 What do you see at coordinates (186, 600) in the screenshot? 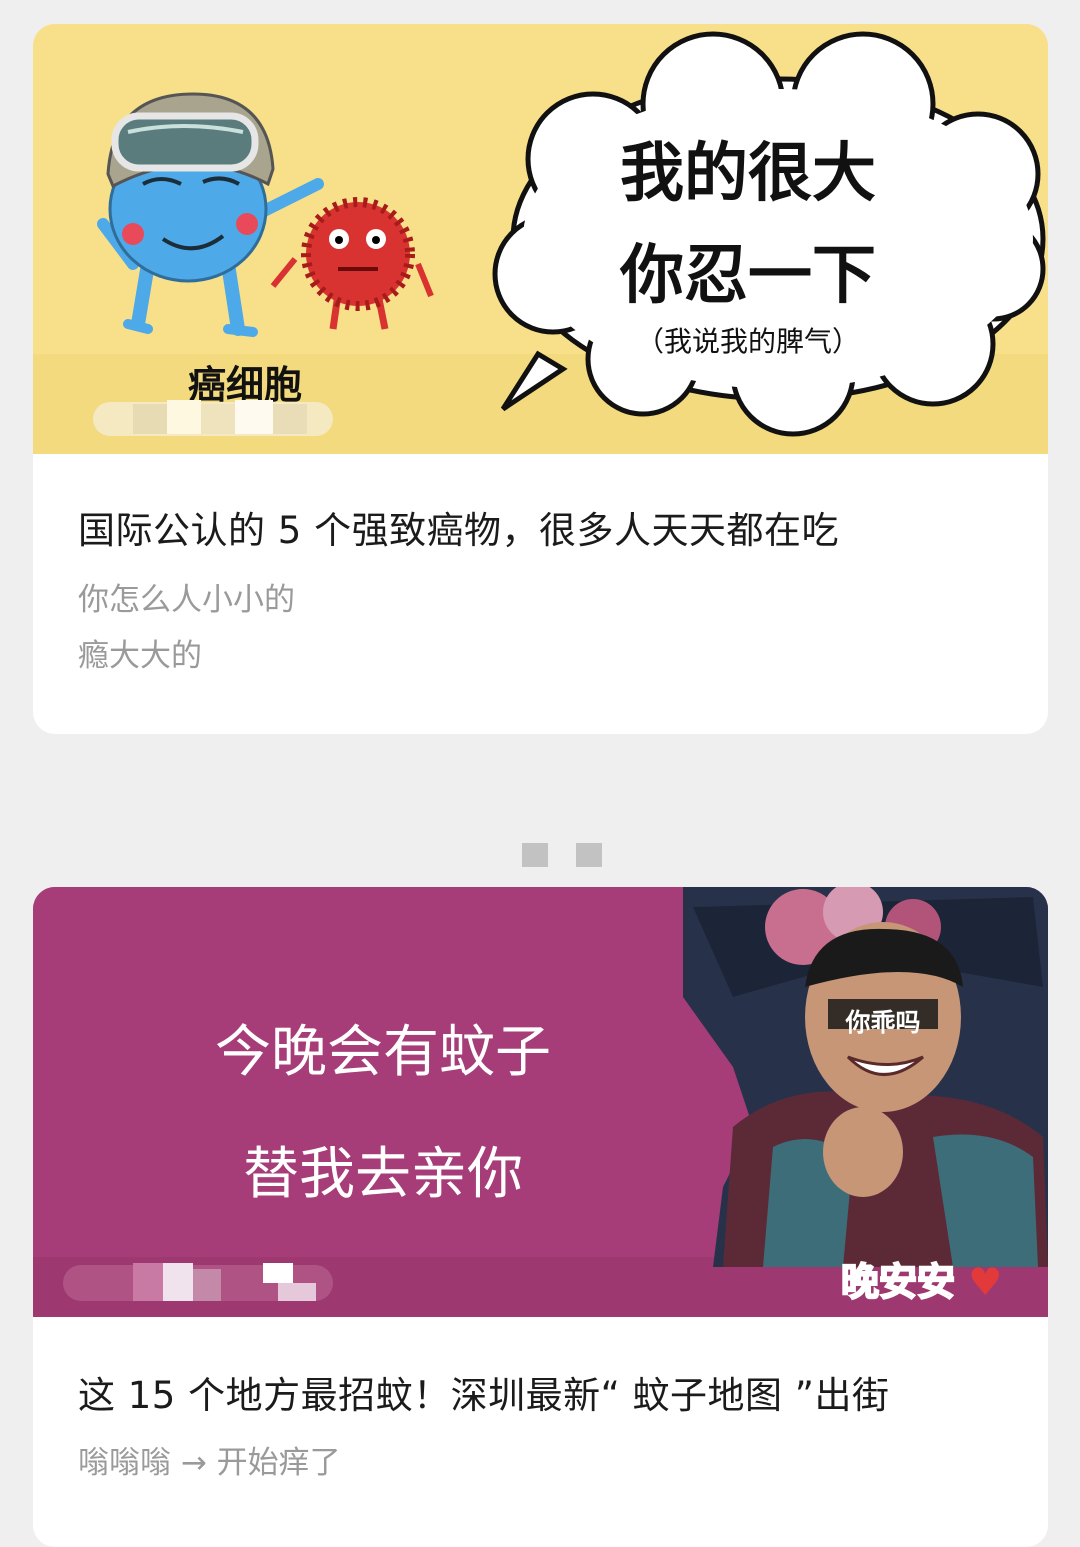
I see `article-digest-line: 你怎么人小小的` at bounding box center [186, 600].